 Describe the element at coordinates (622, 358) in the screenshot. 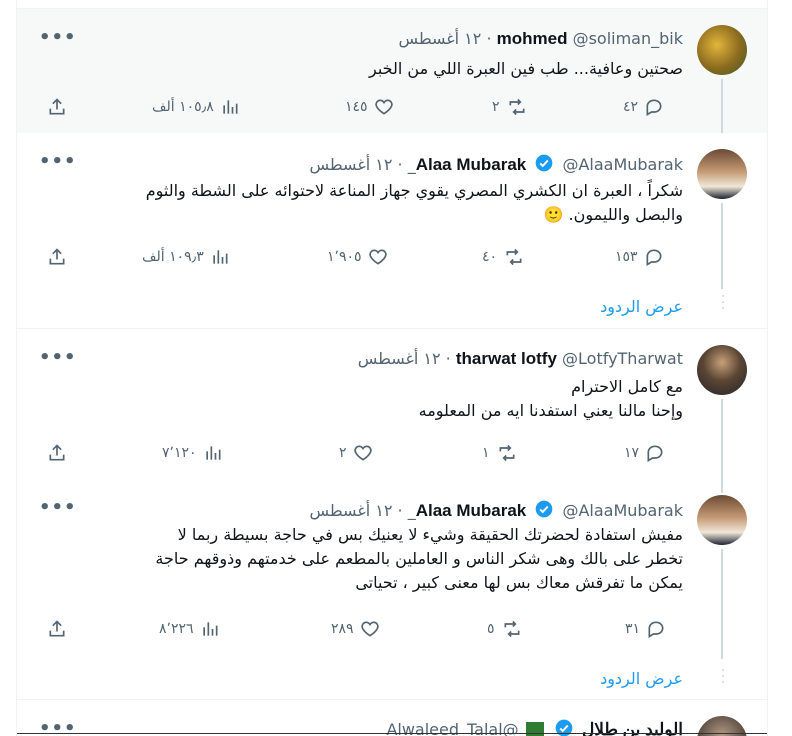

I see `author-handle: @LotfyTharwat` at that location.